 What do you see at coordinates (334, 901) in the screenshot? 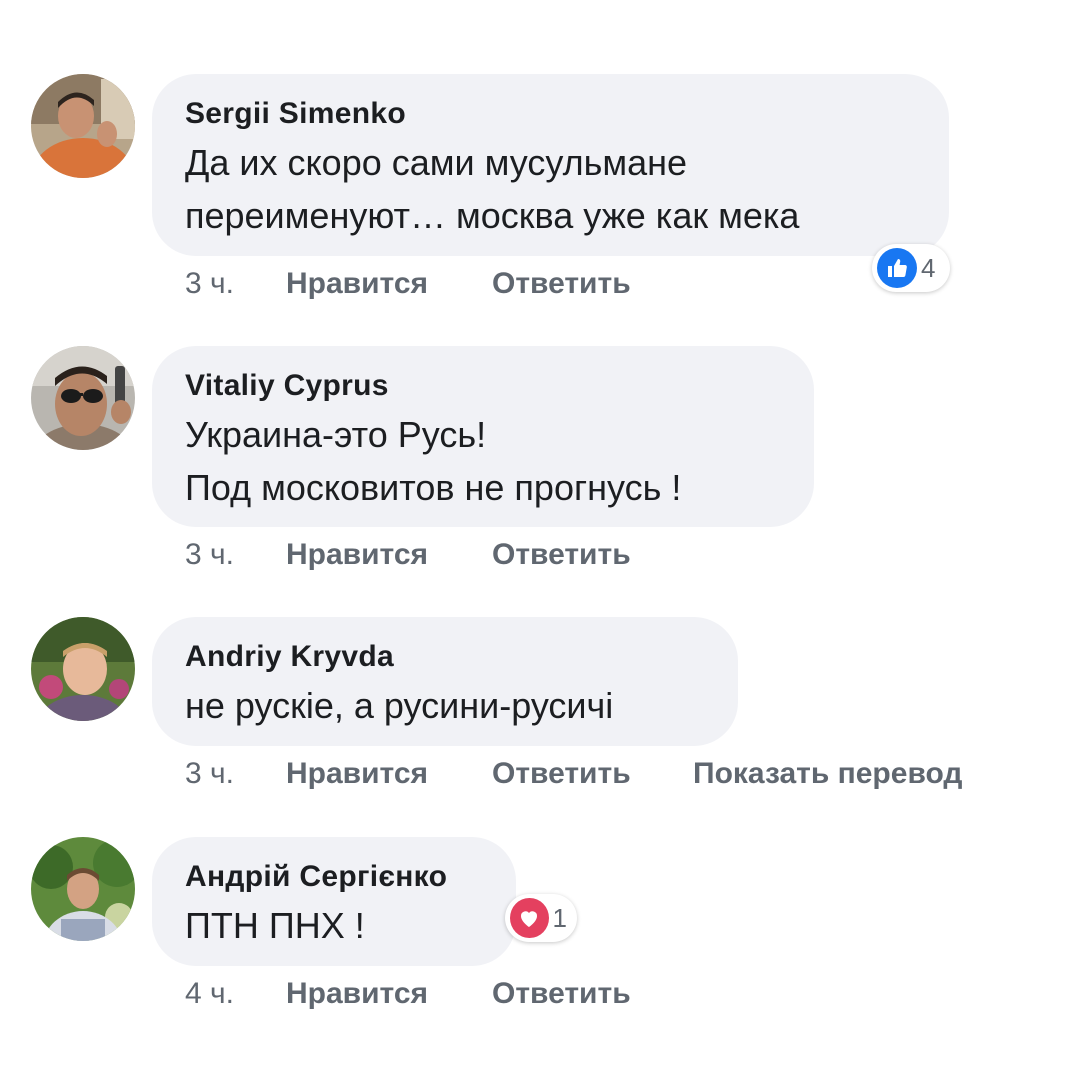
I see `comment-bubble: Андрій Сергієнко ПТН ПНХ !` at bounding box center [334, 901].